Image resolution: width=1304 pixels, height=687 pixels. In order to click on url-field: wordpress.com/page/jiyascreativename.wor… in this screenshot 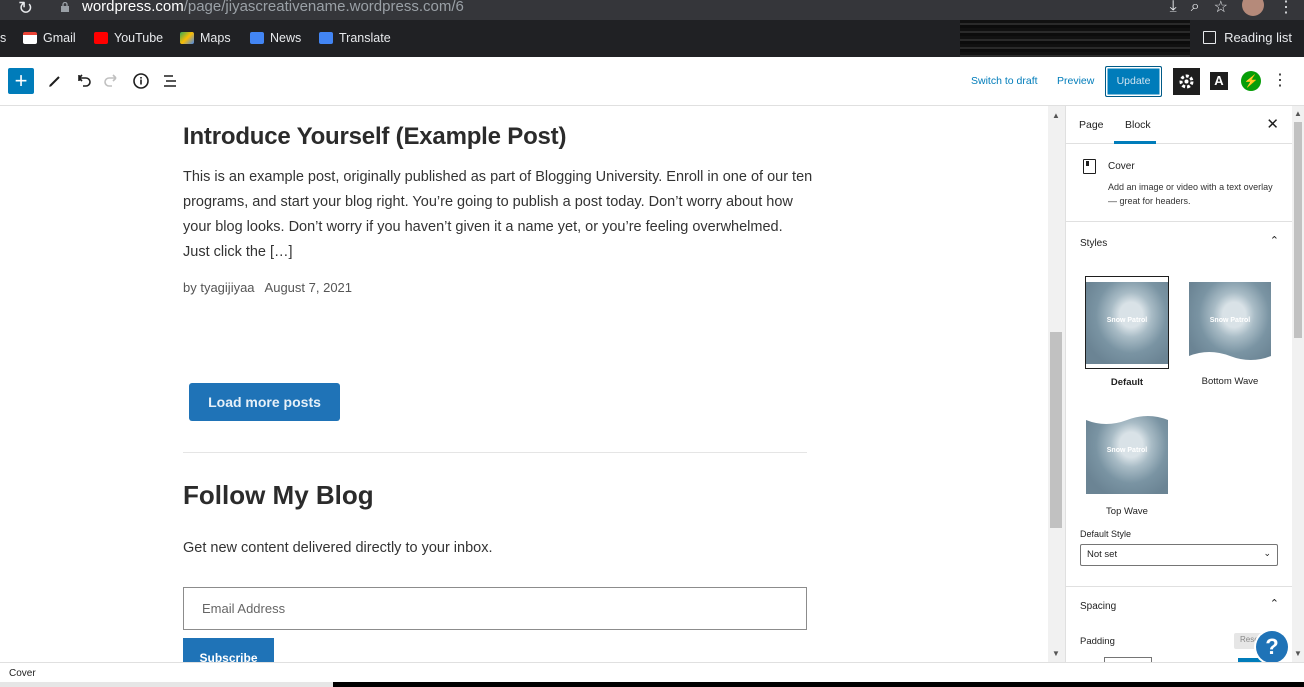, I will do `click(273, 7)`.